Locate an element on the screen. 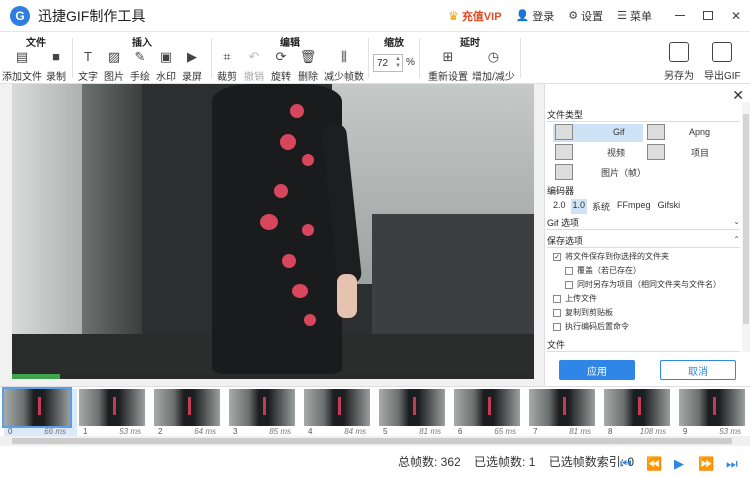  zoom-stepper-icon: ▲ ▼ is located at coordinates (398, 63).